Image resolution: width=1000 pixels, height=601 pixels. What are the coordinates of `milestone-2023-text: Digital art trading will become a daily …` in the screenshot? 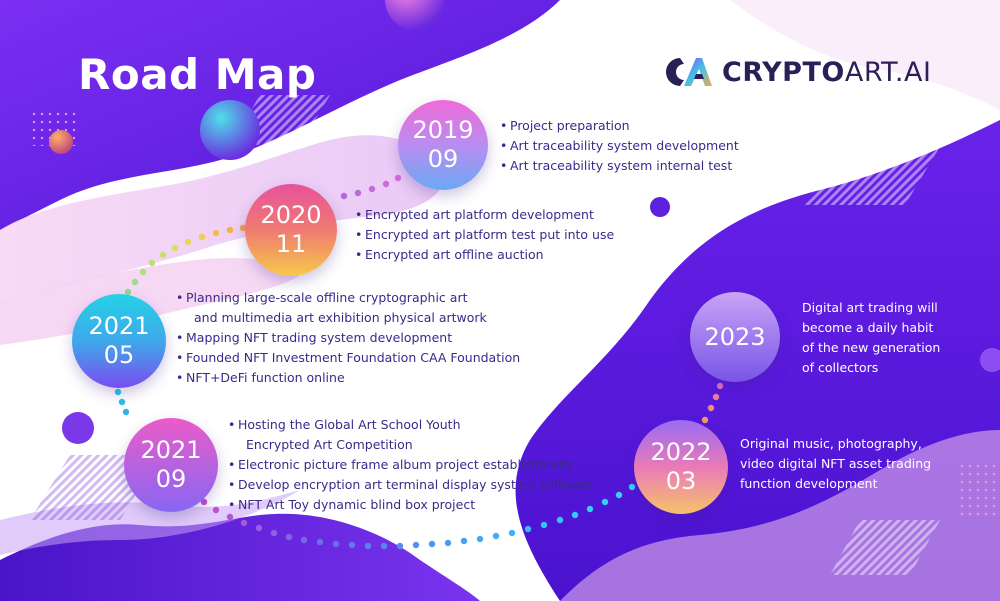 It's located at (871, 337).